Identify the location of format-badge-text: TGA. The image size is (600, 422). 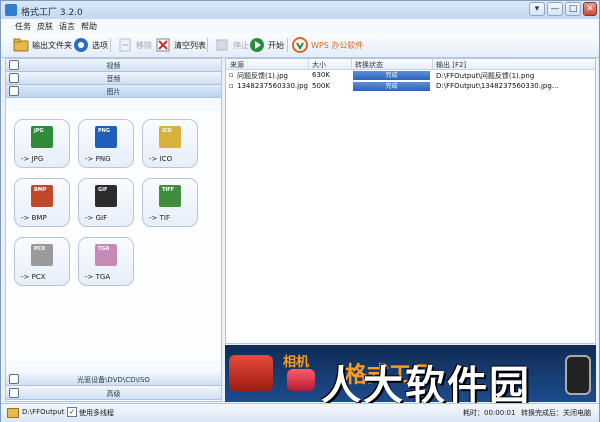
(104, 249).